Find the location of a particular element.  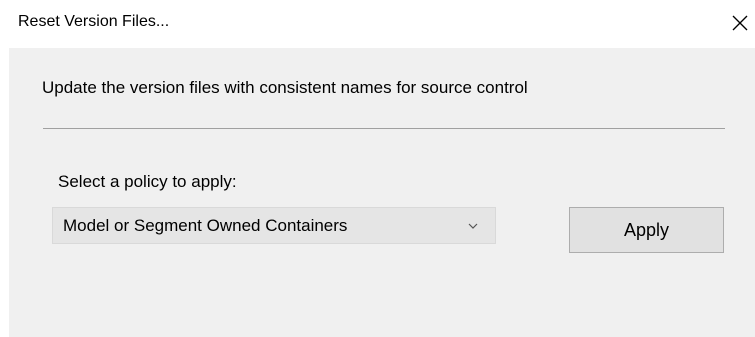

close-icon is located at coordinates (740, 23).